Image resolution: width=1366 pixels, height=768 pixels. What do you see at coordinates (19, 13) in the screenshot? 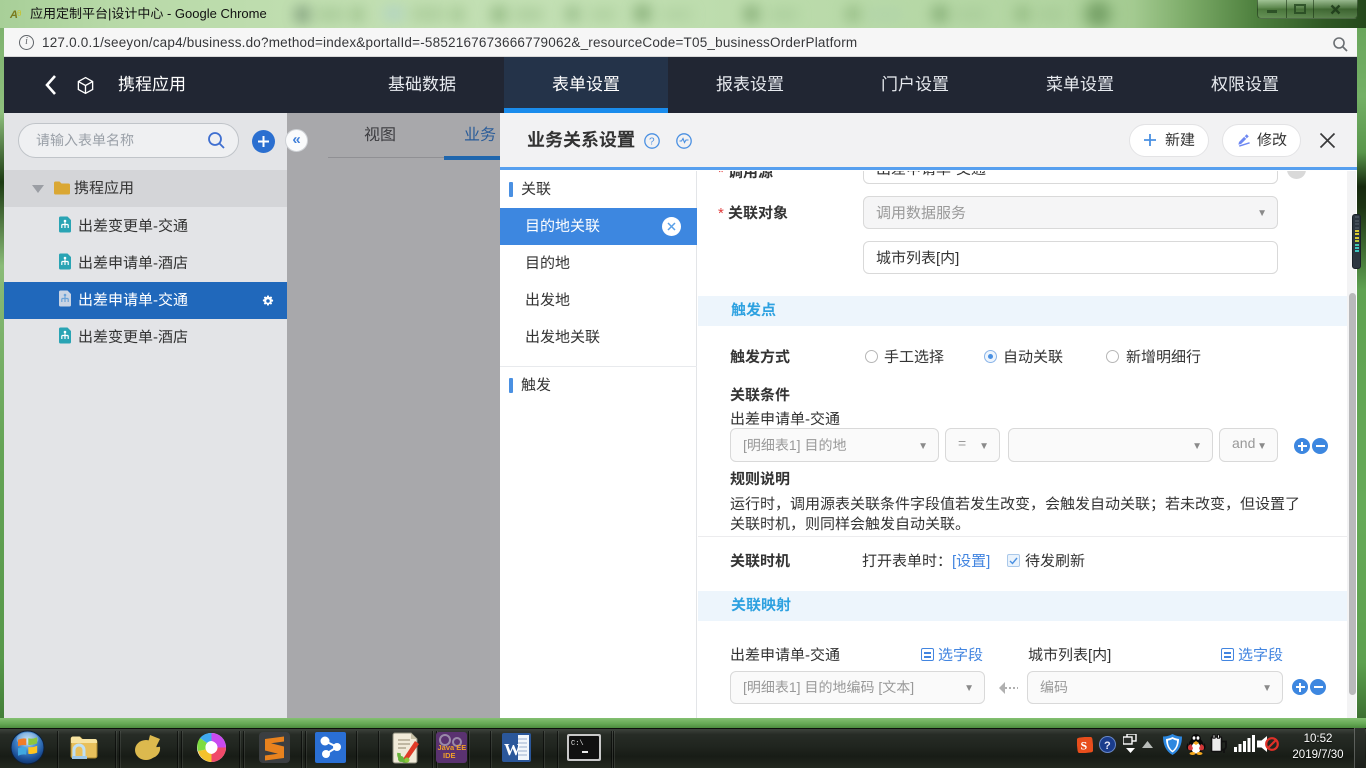
I see `svg-text: θ` at bounding box center [19, 13].